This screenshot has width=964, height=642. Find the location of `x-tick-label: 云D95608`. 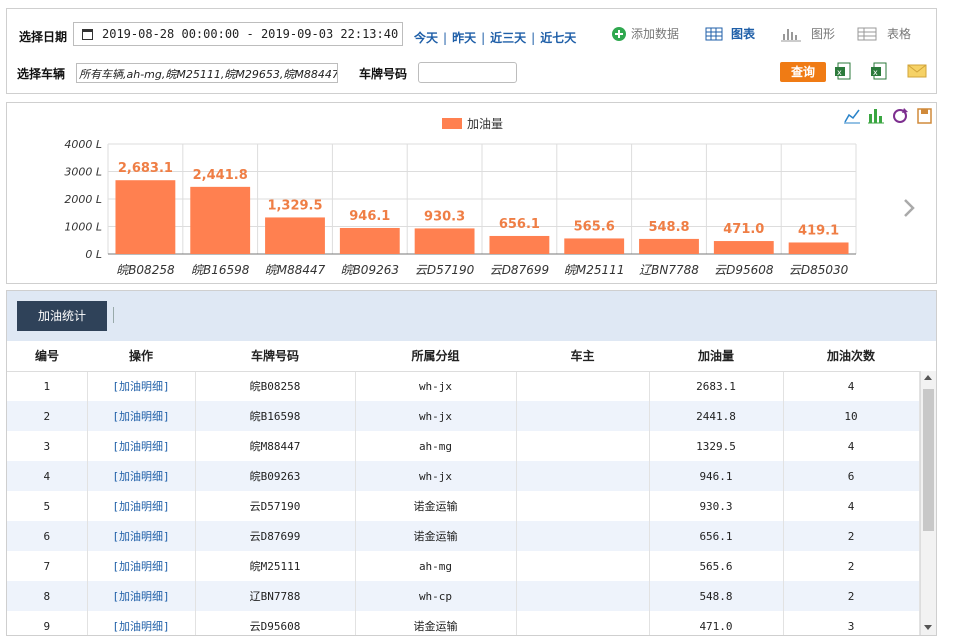

x-tick-label: 云D95608 is located at coordinates (744, 270).